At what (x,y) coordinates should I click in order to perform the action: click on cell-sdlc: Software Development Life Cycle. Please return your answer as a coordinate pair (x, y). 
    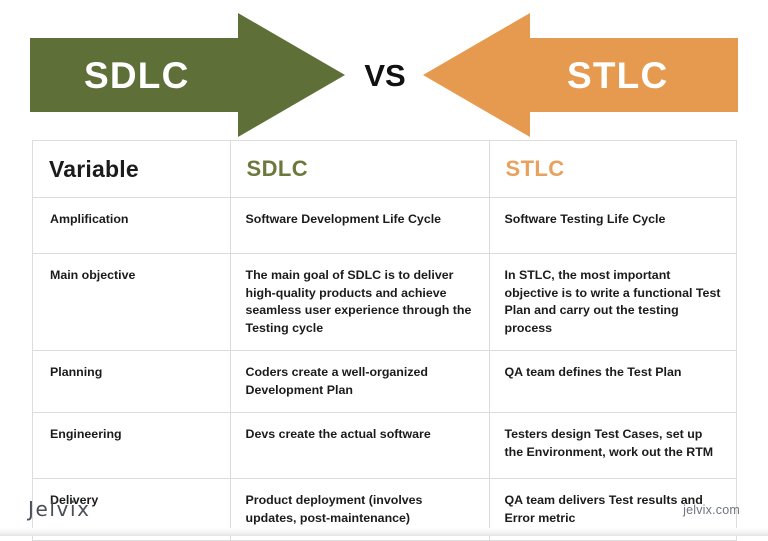
    Looking at the image, I should click on (360, 225).